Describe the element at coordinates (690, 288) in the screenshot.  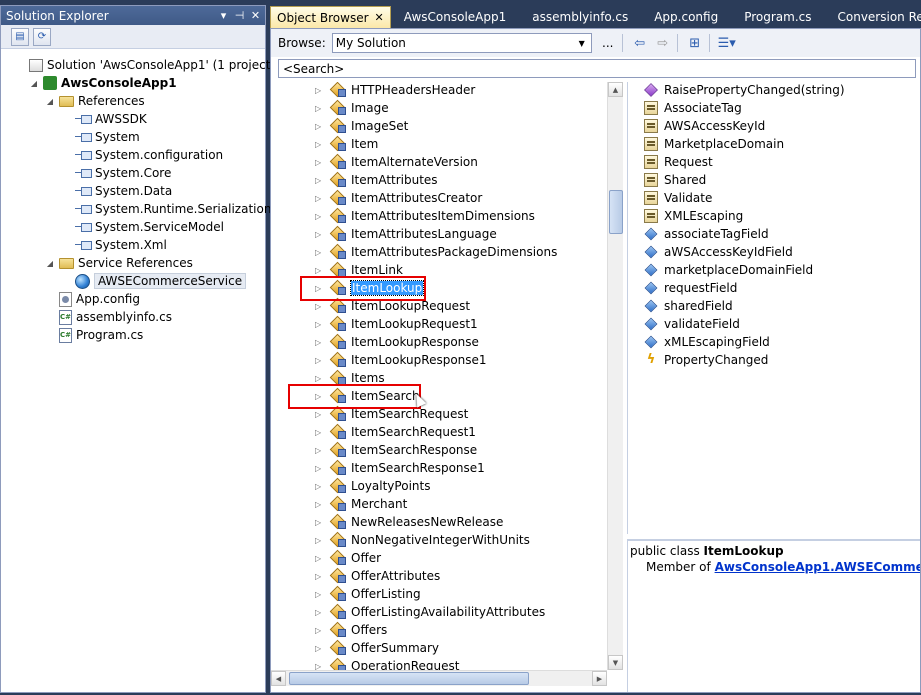
I see `member-list-item: requestField` at that location.